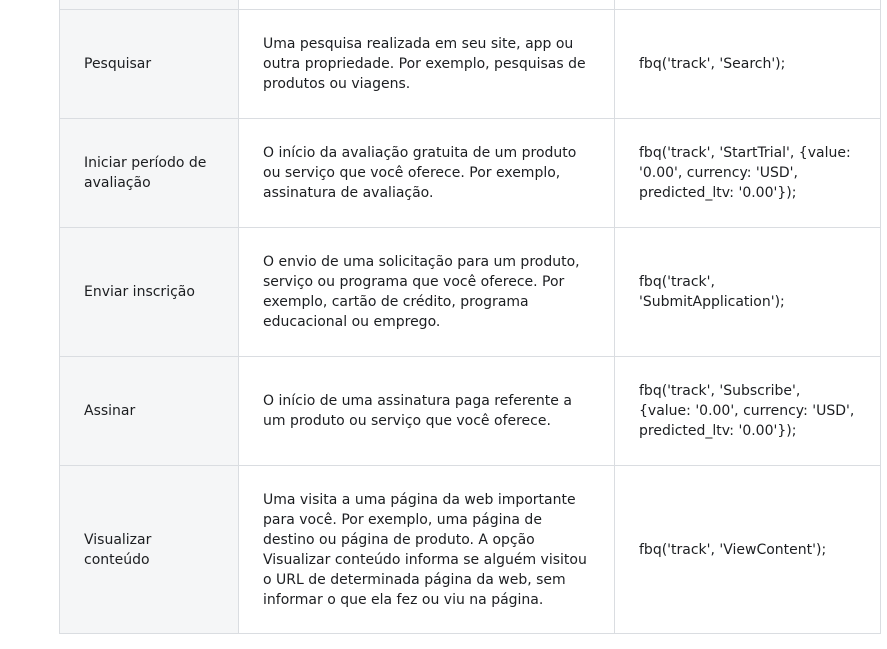 The image size is (887, 649). I want to click on event-name: Pesquisar, so click(149, 64).